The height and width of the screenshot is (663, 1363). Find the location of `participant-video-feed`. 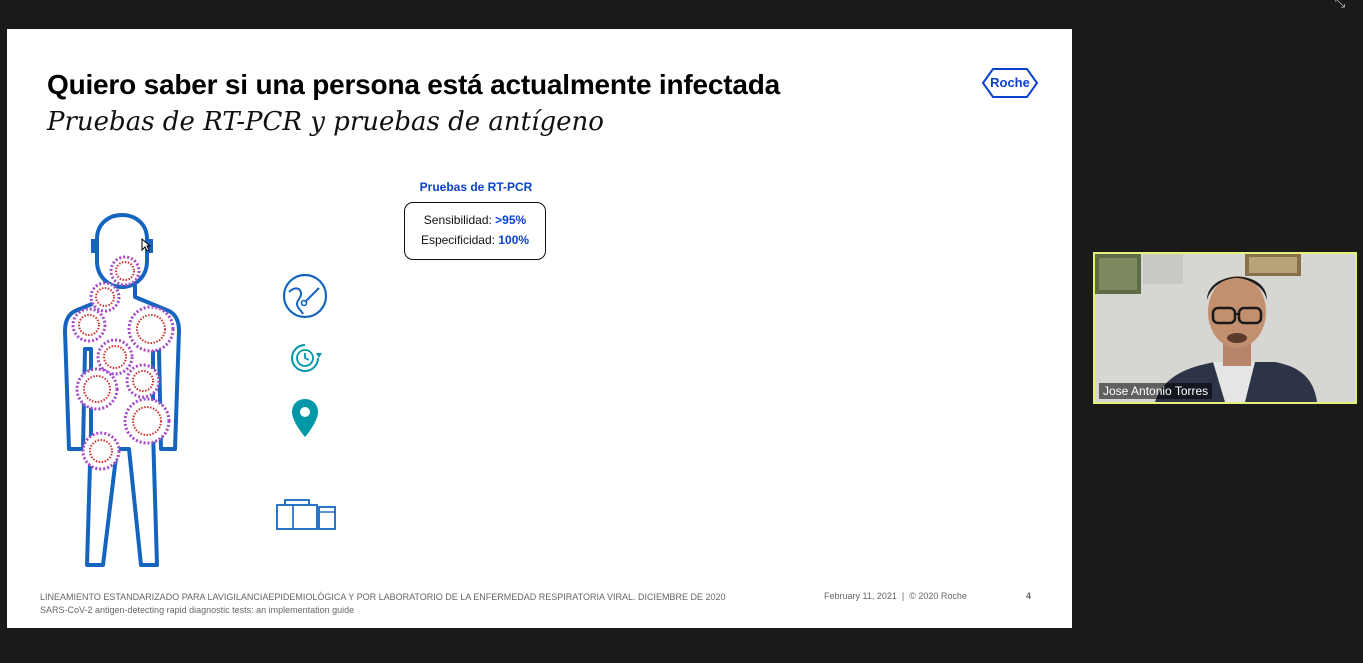

participant-video-feed is located at coordinates (1225, 328).